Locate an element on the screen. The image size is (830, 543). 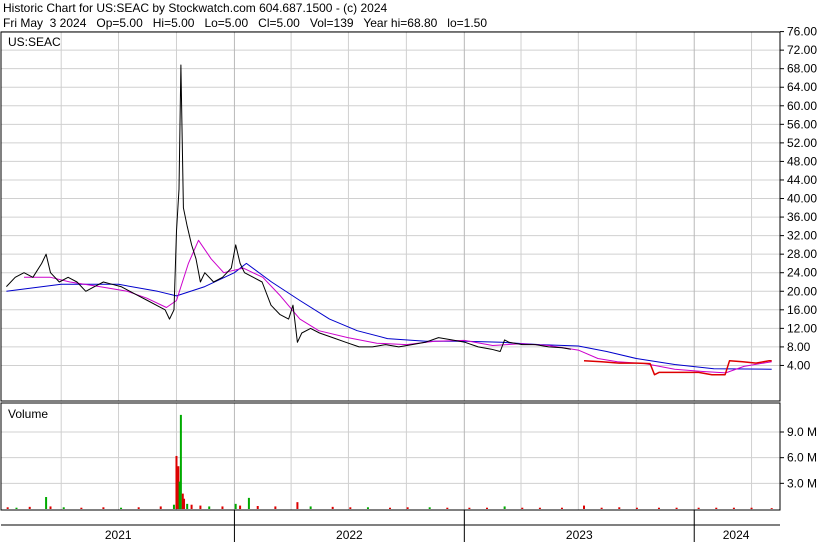
price-tick-label: 48.00 is located at coordinates (802, 161).